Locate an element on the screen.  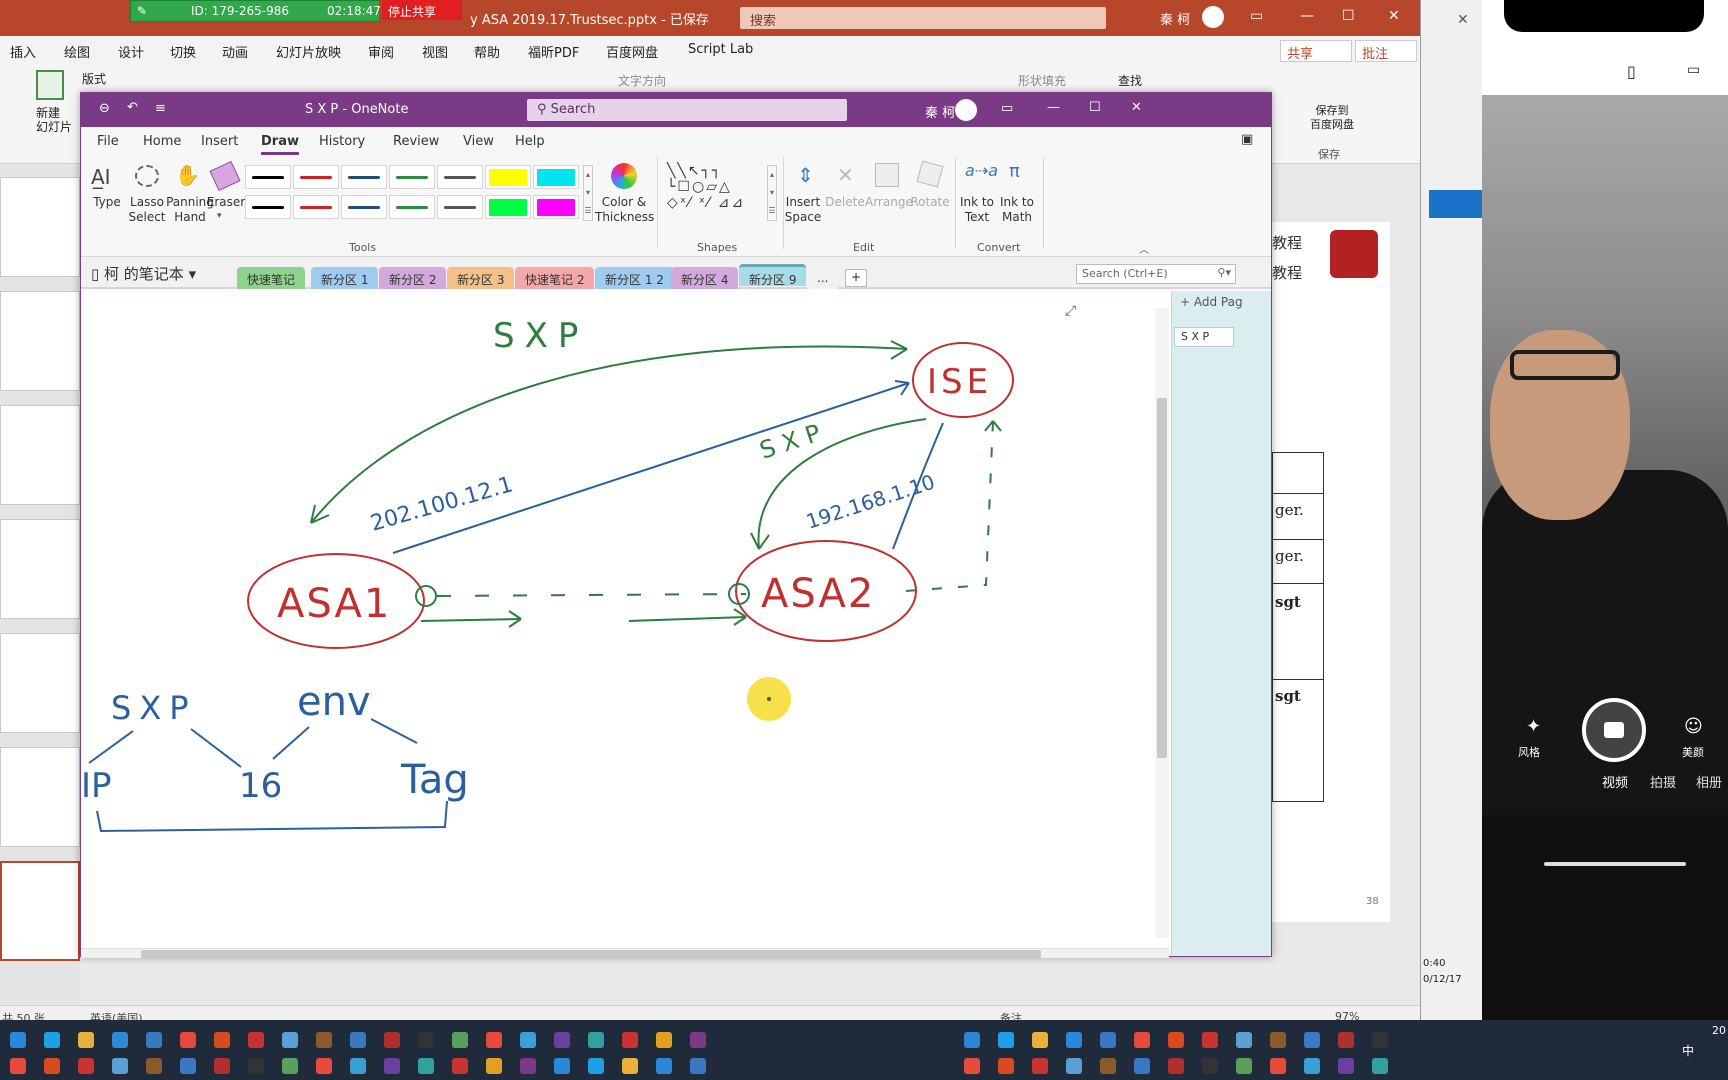
find-button: 查找 is located at coordinates (1130, 80).